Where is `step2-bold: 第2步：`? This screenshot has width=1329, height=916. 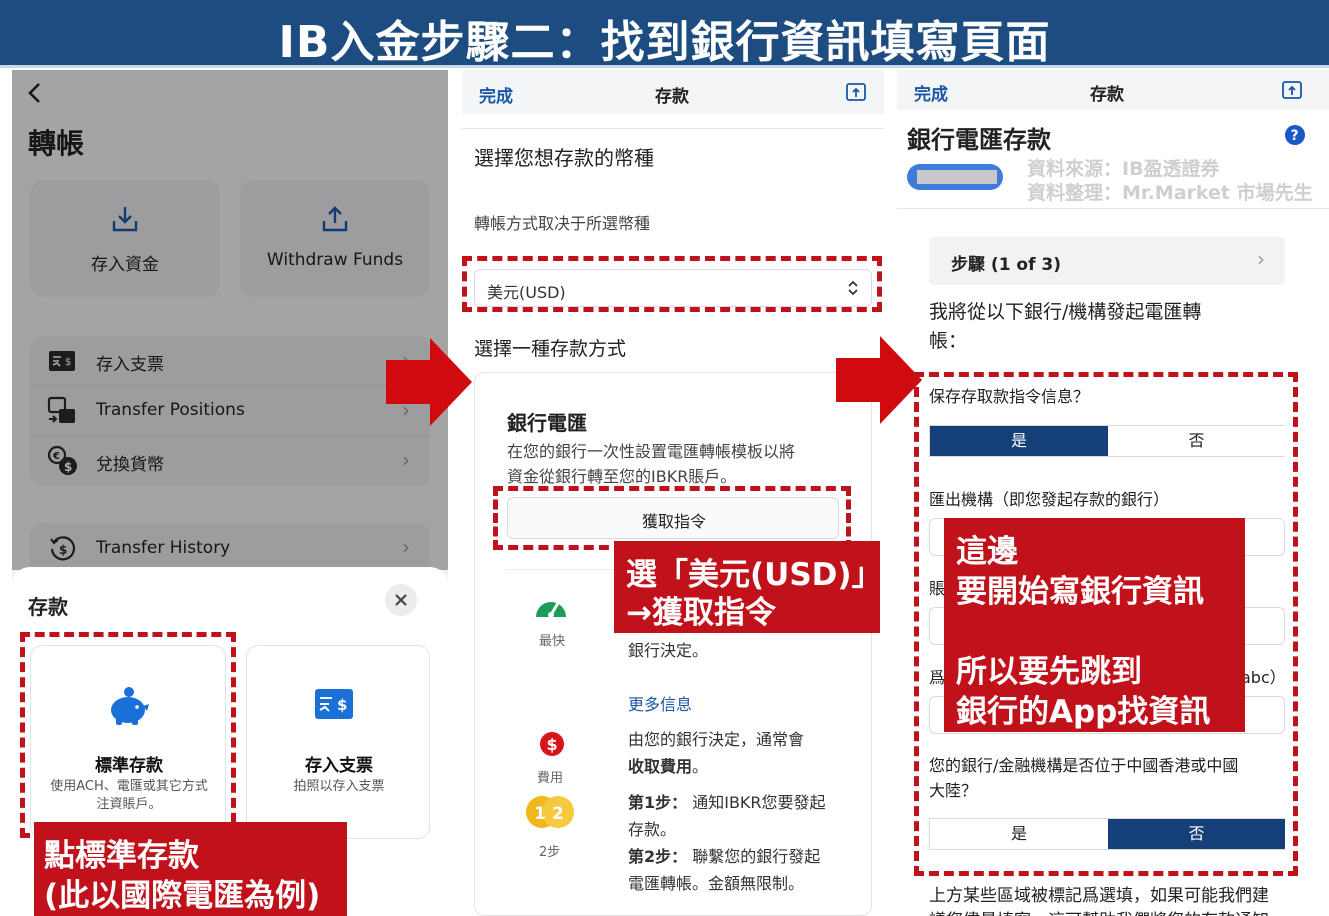 step2-bold: 第2步： is located at coordinates (658, 856).